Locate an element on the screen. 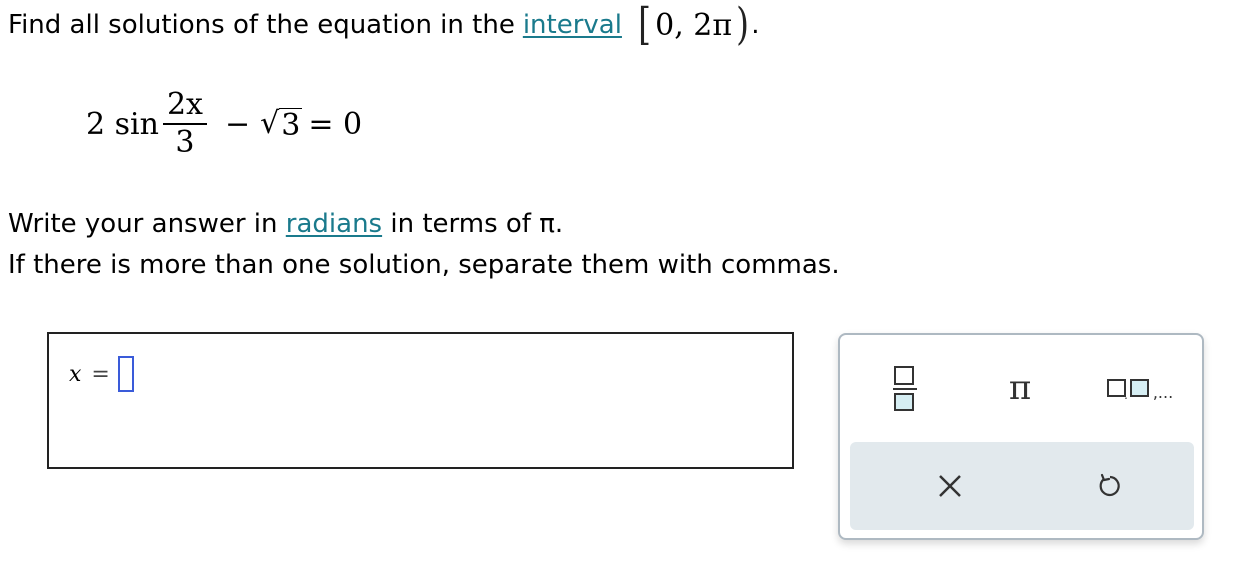 Image resolution: width=1240 pixels, height=582 pixels. equation-fraction: 2x 3 is located at coordinates (184, 124).